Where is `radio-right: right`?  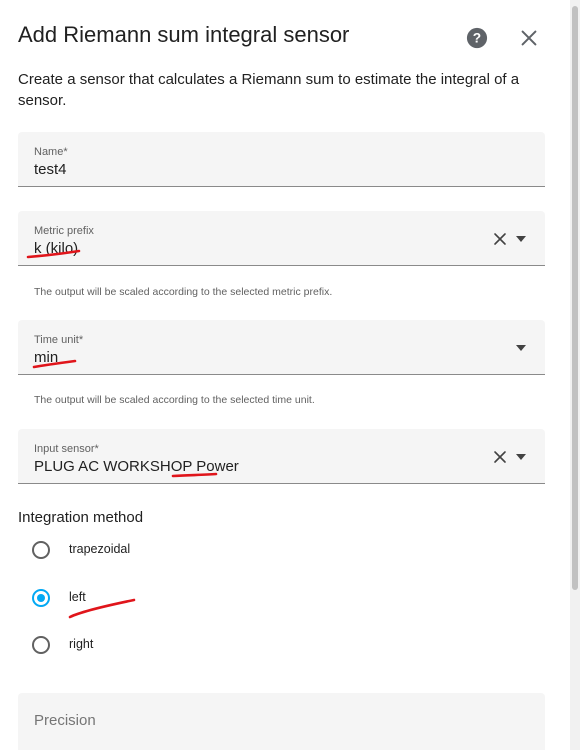 radio-right: right is located at coordinates (130, 647).